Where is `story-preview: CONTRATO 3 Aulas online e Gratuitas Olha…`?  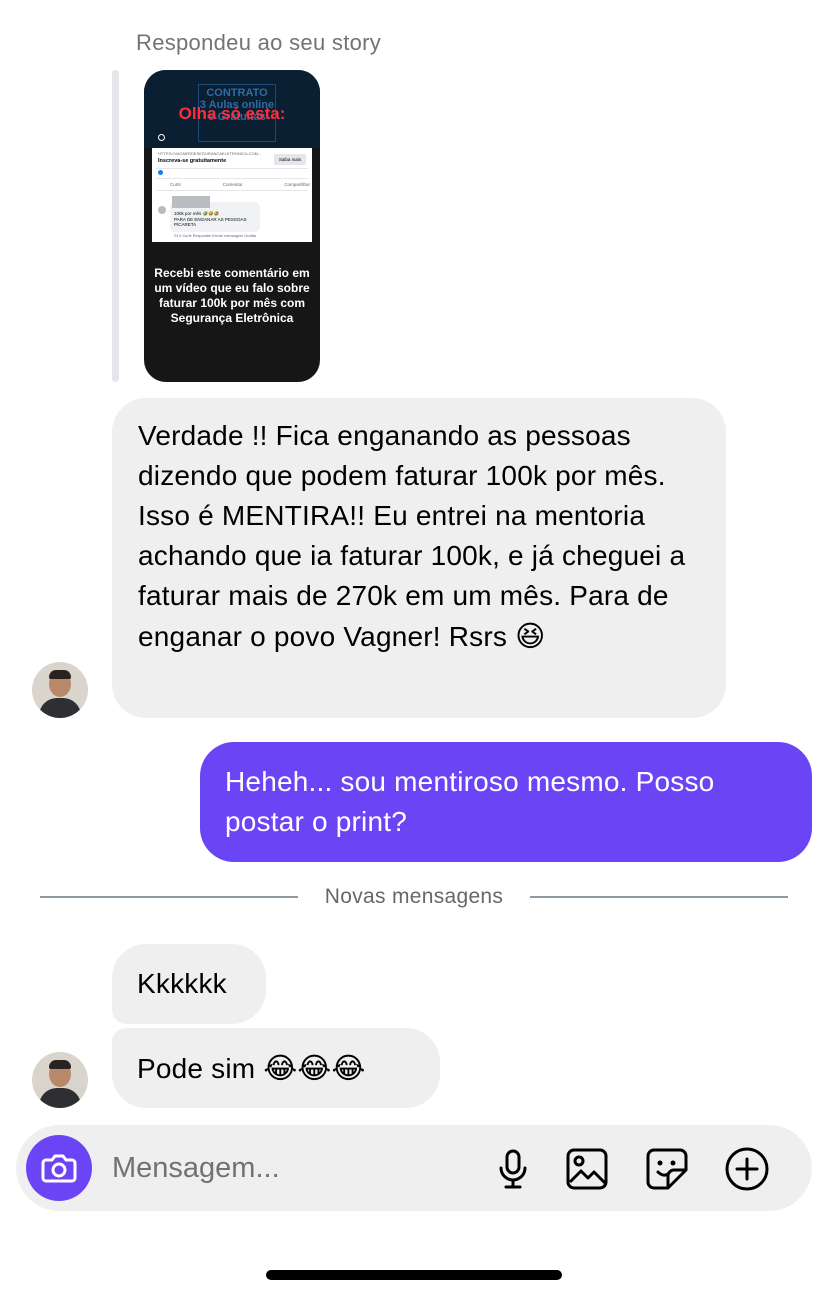
story-preview: CONTRATO 3 Aulas online e Gratuitas Olha… is located at coordinates (232, 226).